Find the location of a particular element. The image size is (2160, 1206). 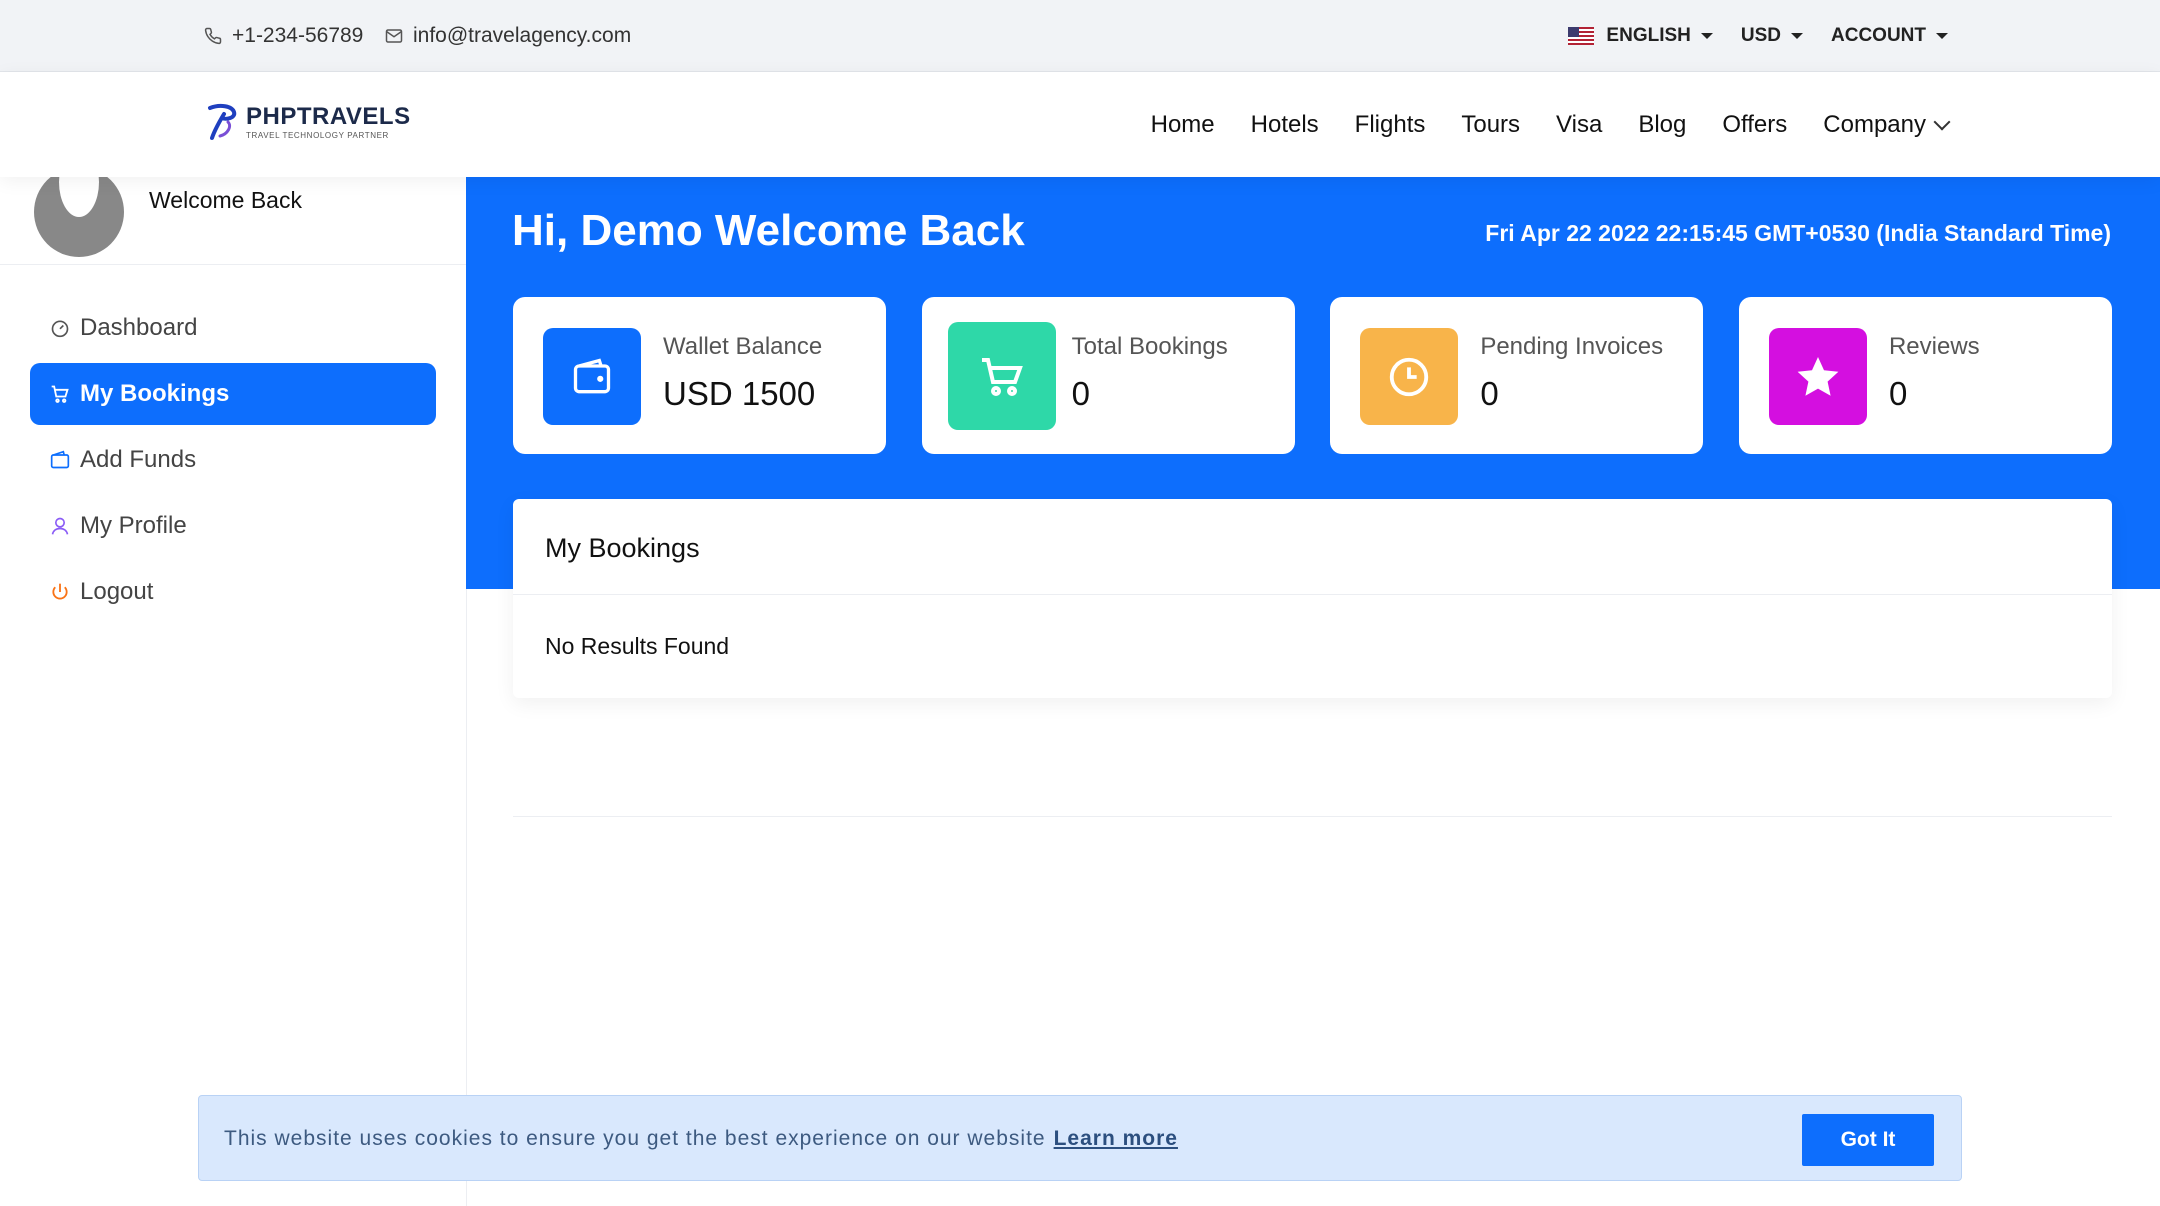

us-flag-icon is located at coordinates (1581, 36).